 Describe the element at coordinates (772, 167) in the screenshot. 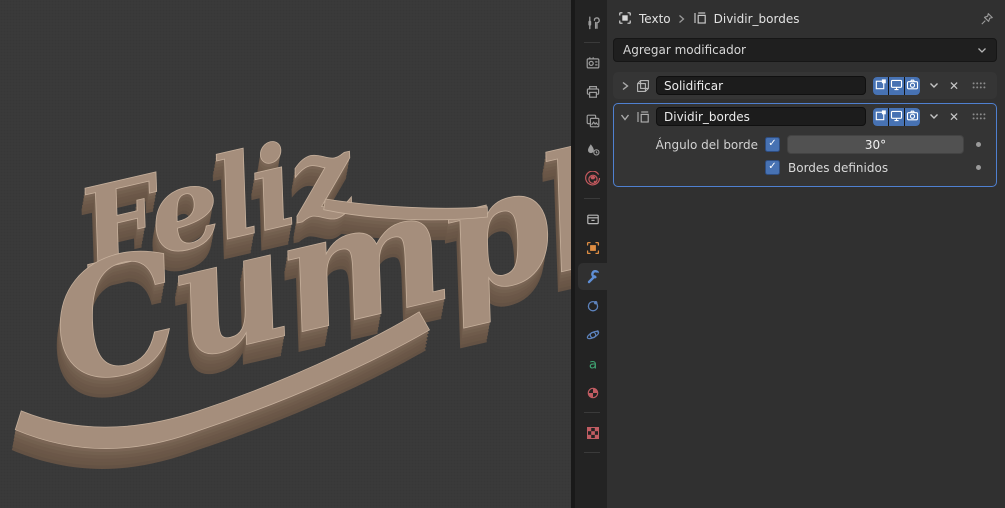

I see `sharp-edges-checkbox: ✓` at that location.